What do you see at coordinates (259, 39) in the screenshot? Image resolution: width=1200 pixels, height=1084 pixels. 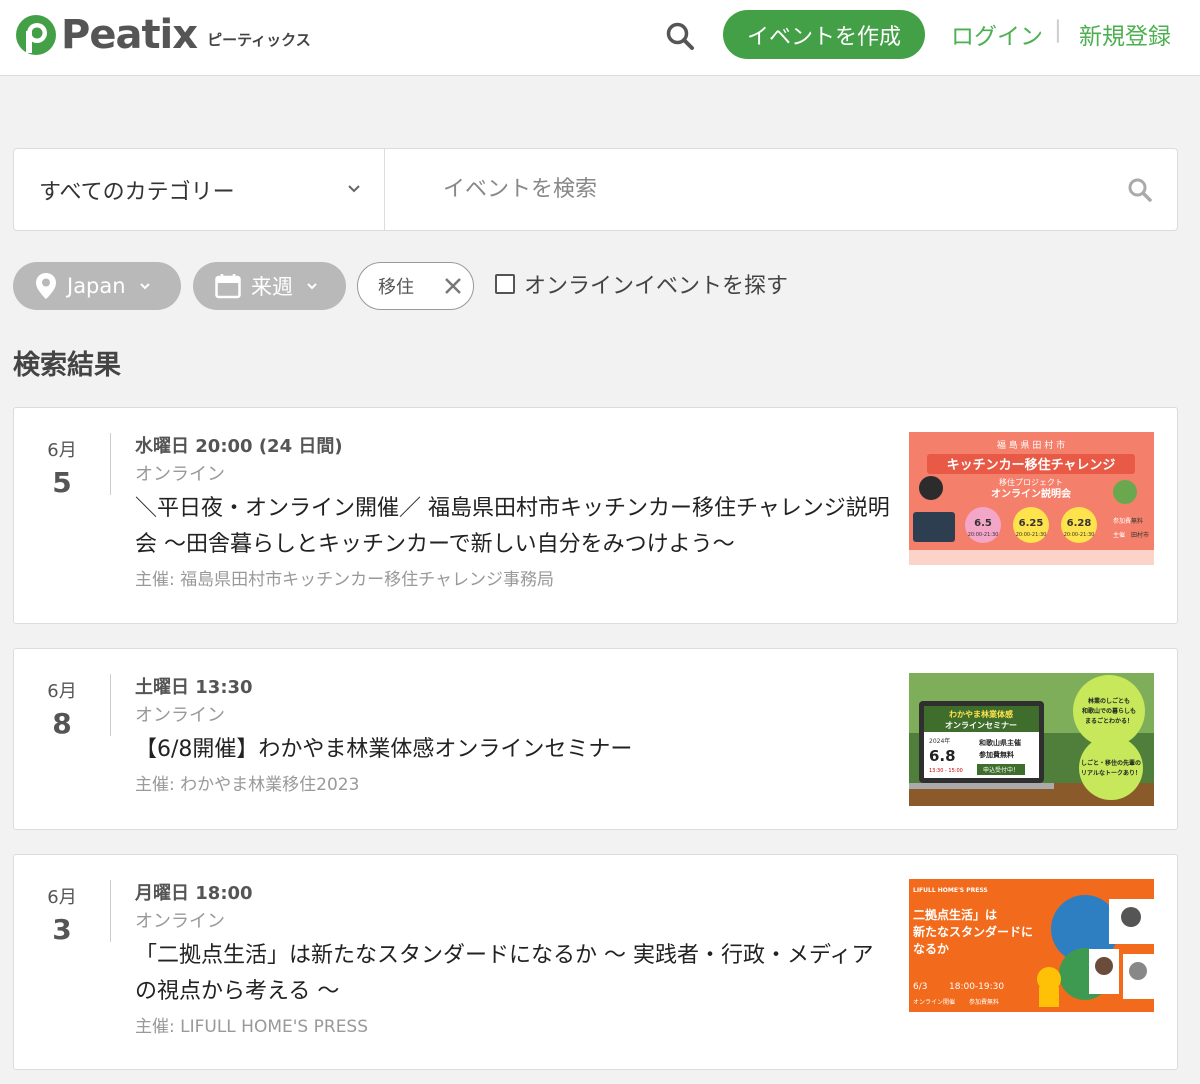 I see `logo-kana: ピーティックス` at bounding box center [259, 39].